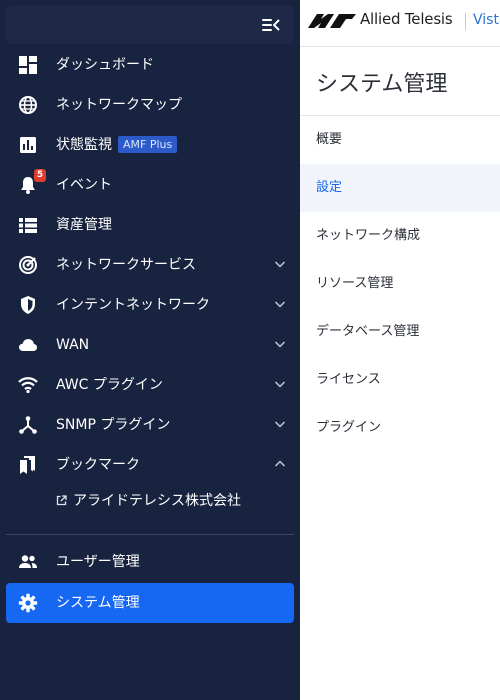  I want to click on sidebar-item-label: ネットワークマップ, so click(119, 105).